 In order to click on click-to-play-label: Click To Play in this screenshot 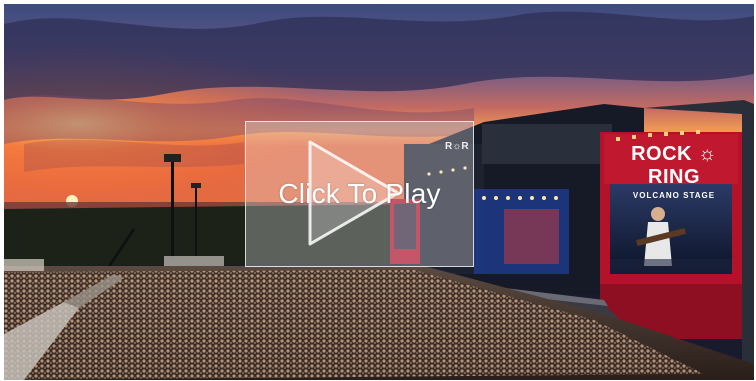, I will do `click(359, 193)`.